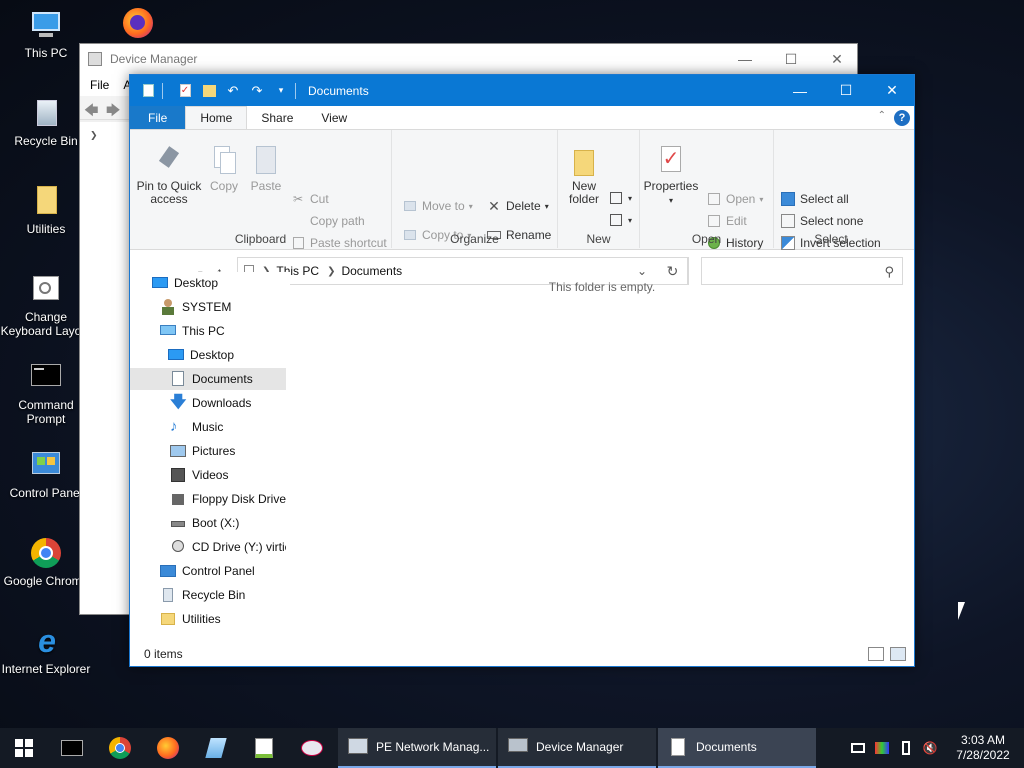 The height and width of the screenshot is (768, 1024). I want to click on collapse-ribbon-icon: ⌃, so click(882, 115).